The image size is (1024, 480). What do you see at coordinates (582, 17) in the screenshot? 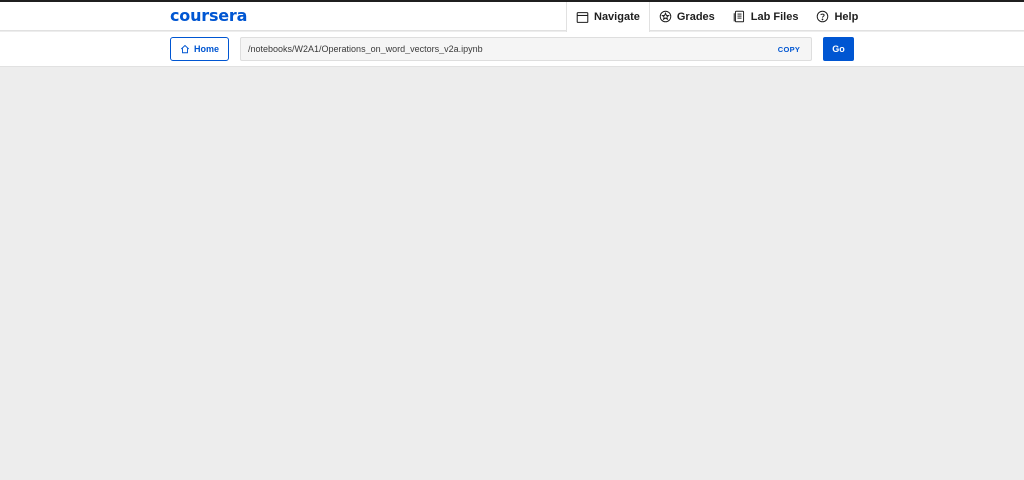
I see `window-icon` at bounding box center [582, 17].